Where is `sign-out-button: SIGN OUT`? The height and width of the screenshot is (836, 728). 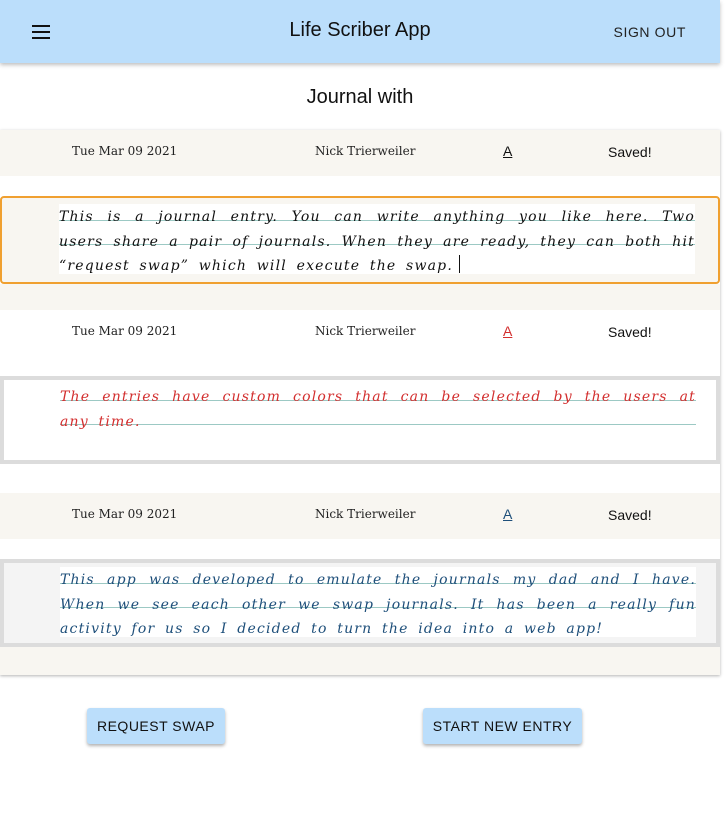
sign-out-button: SIGN OUT is located at coordinates (650, 32).